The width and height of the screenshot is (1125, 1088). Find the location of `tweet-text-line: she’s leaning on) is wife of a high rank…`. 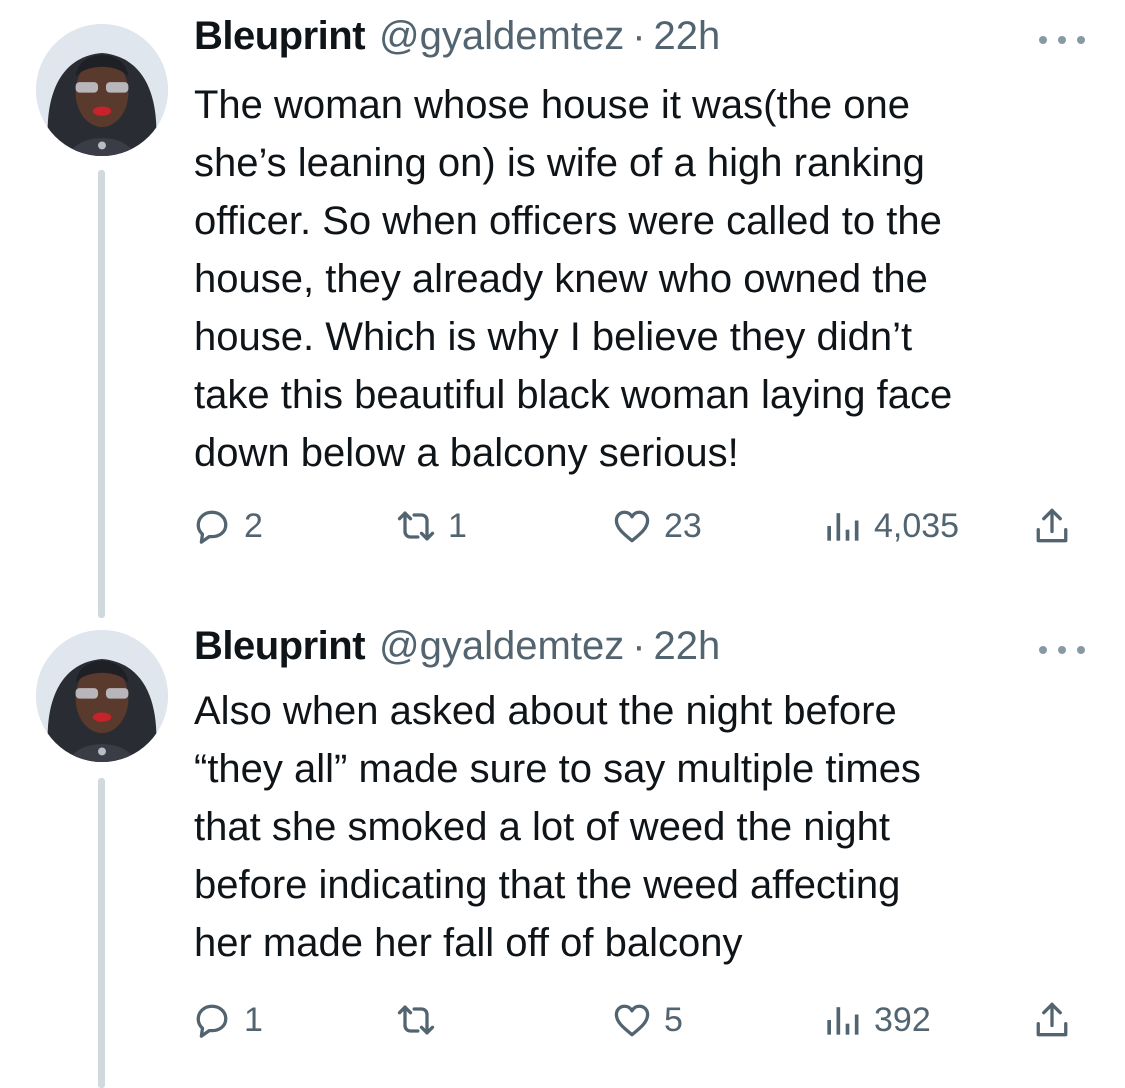

tweet-text-line: she’s leaning on) is wife of a high rank… is located at coordinates (559, 163).